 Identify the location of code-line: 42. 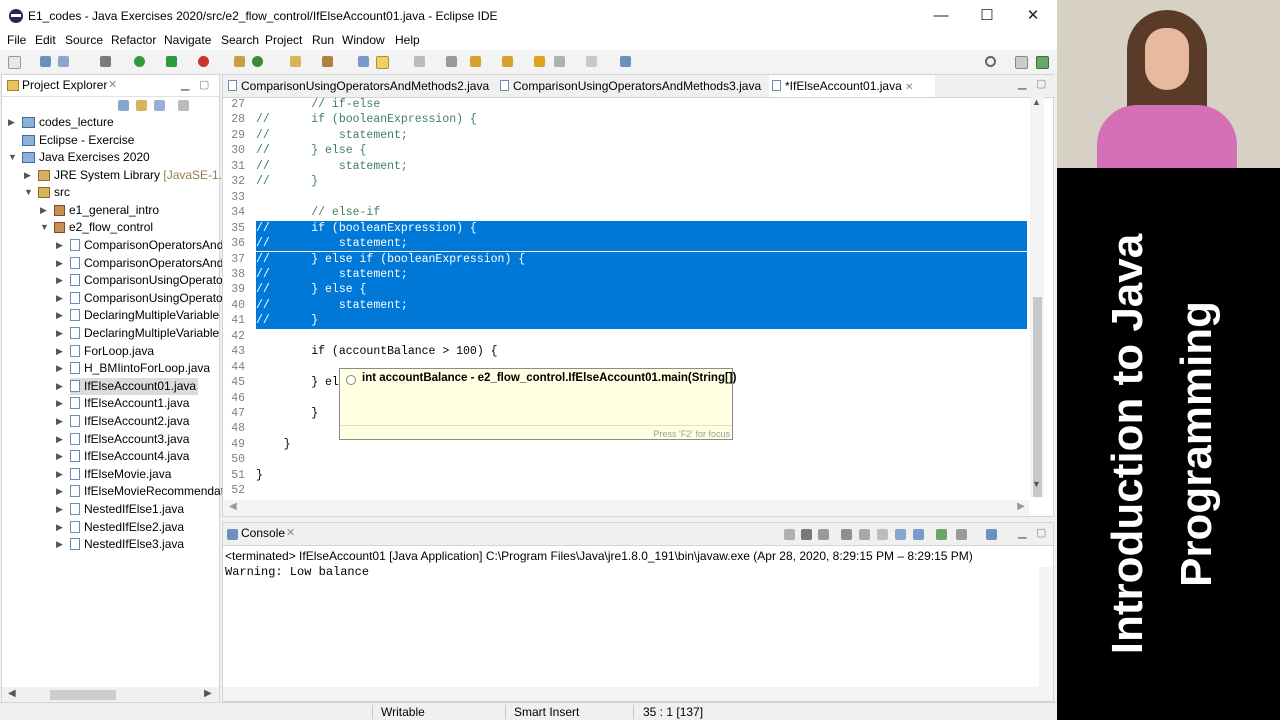
(625, 336).